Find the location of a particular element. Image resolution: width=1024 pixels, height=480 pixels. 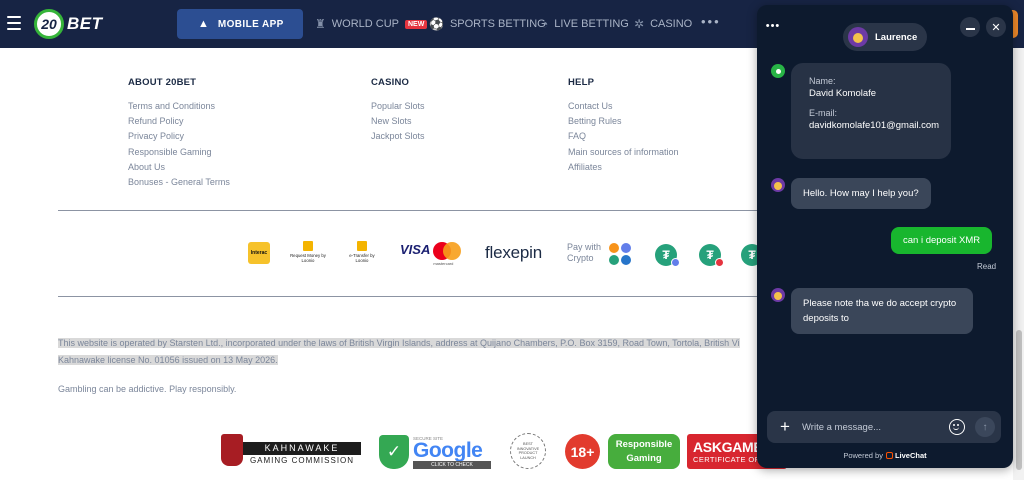

site-logo: 20 BET is located at coordinates (68, 24).